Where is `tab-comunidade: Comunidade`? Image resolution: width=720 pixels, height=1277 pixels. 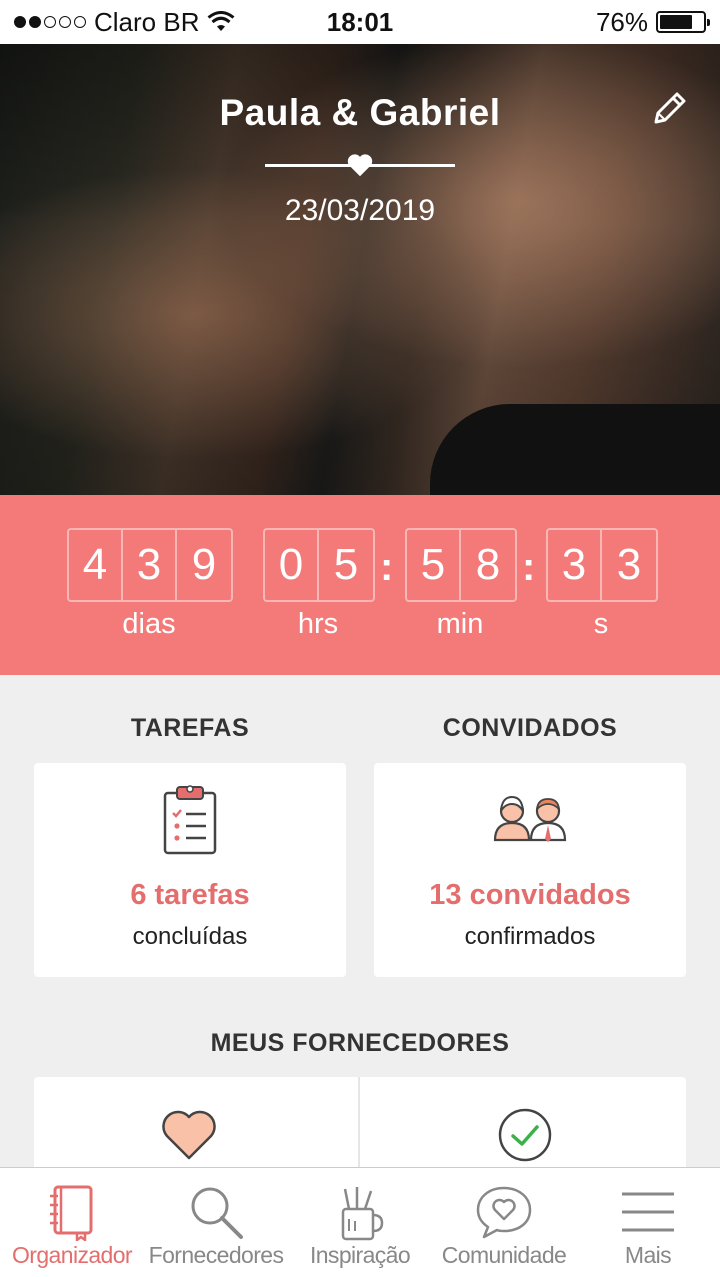 tab-comunidade: Comunidade is located at coordinates (504, 1222).